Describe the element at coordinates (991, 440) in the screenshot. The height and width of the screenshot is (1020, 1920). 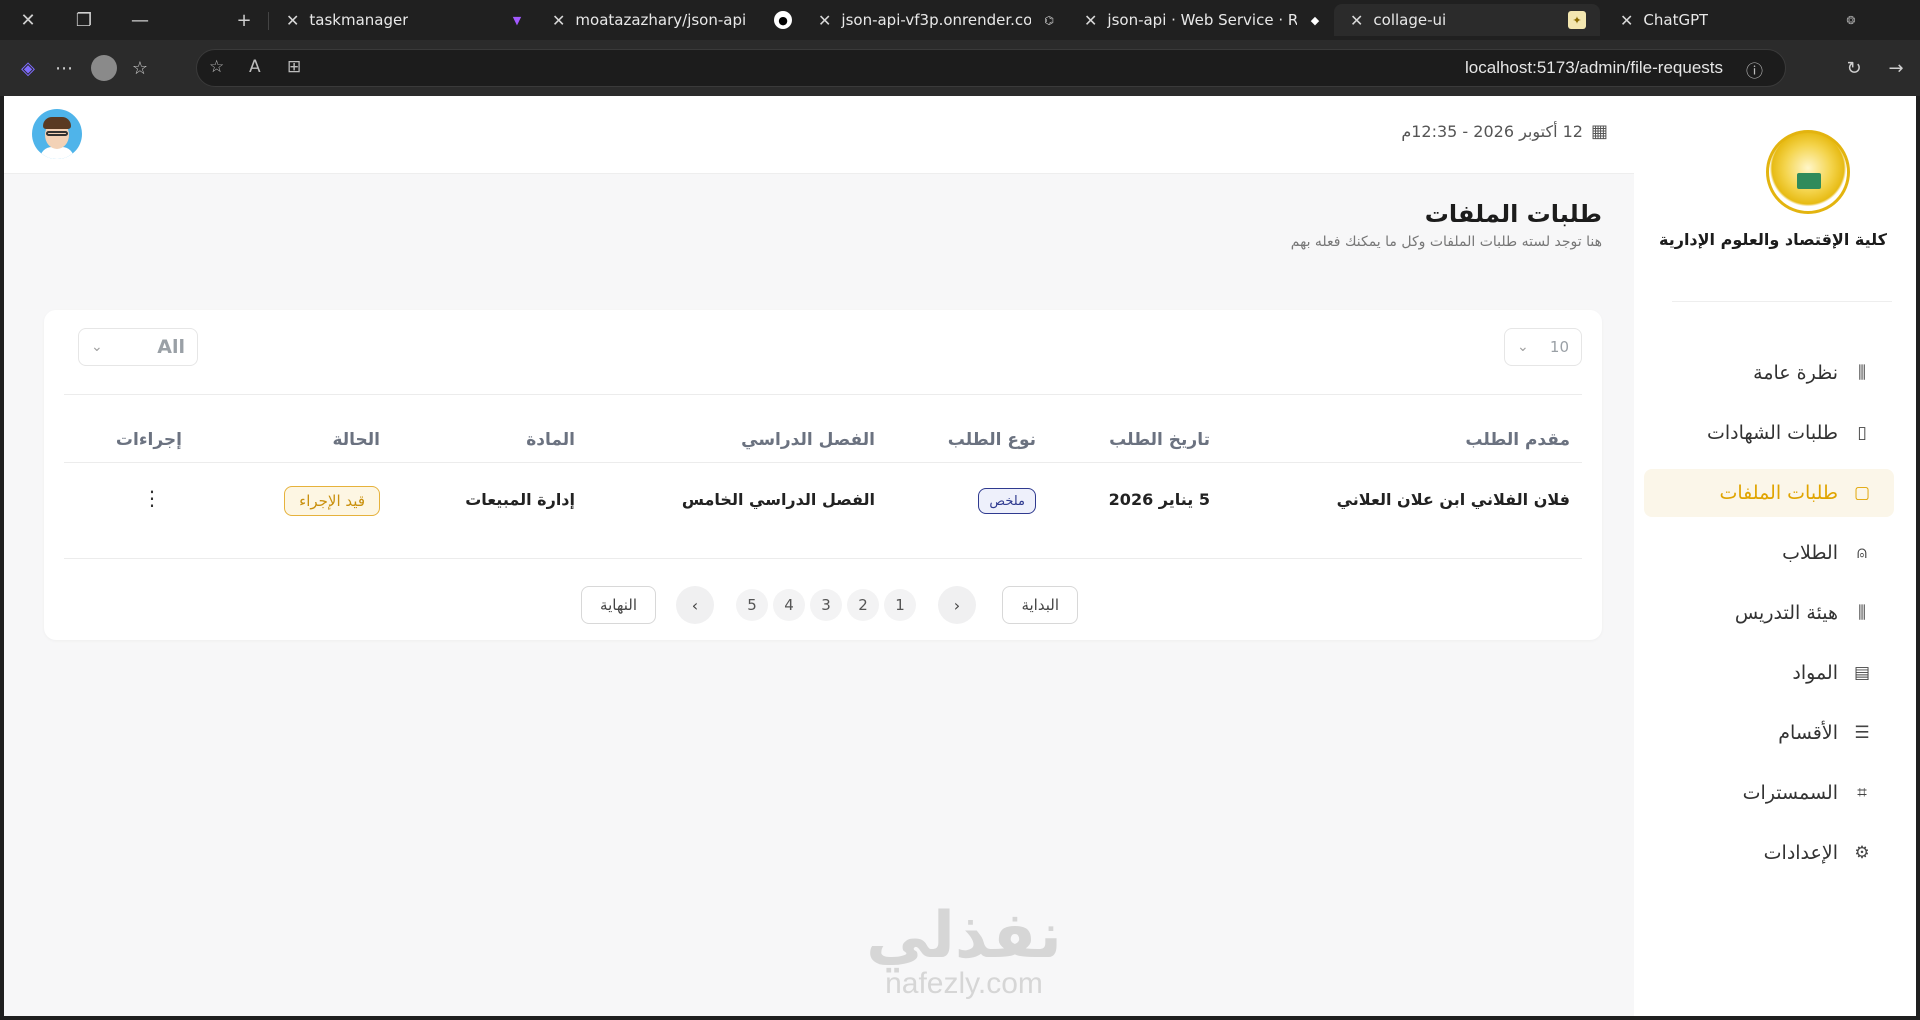
I see `column-header: نوع الطلب` at that location.